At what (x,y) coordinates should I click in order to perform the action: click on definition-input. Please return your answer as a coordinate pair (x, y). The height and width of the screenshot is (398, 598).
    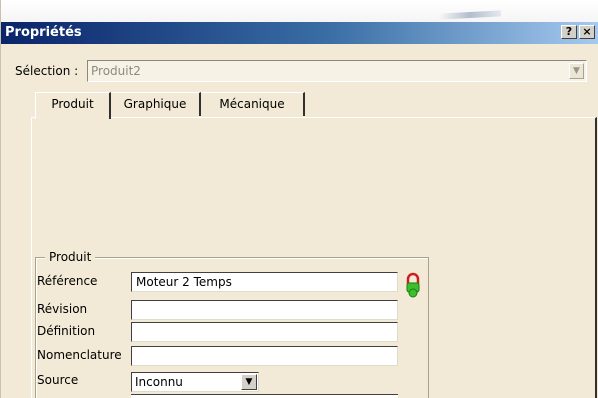
    Looking at the image, I should click on (264, 332).